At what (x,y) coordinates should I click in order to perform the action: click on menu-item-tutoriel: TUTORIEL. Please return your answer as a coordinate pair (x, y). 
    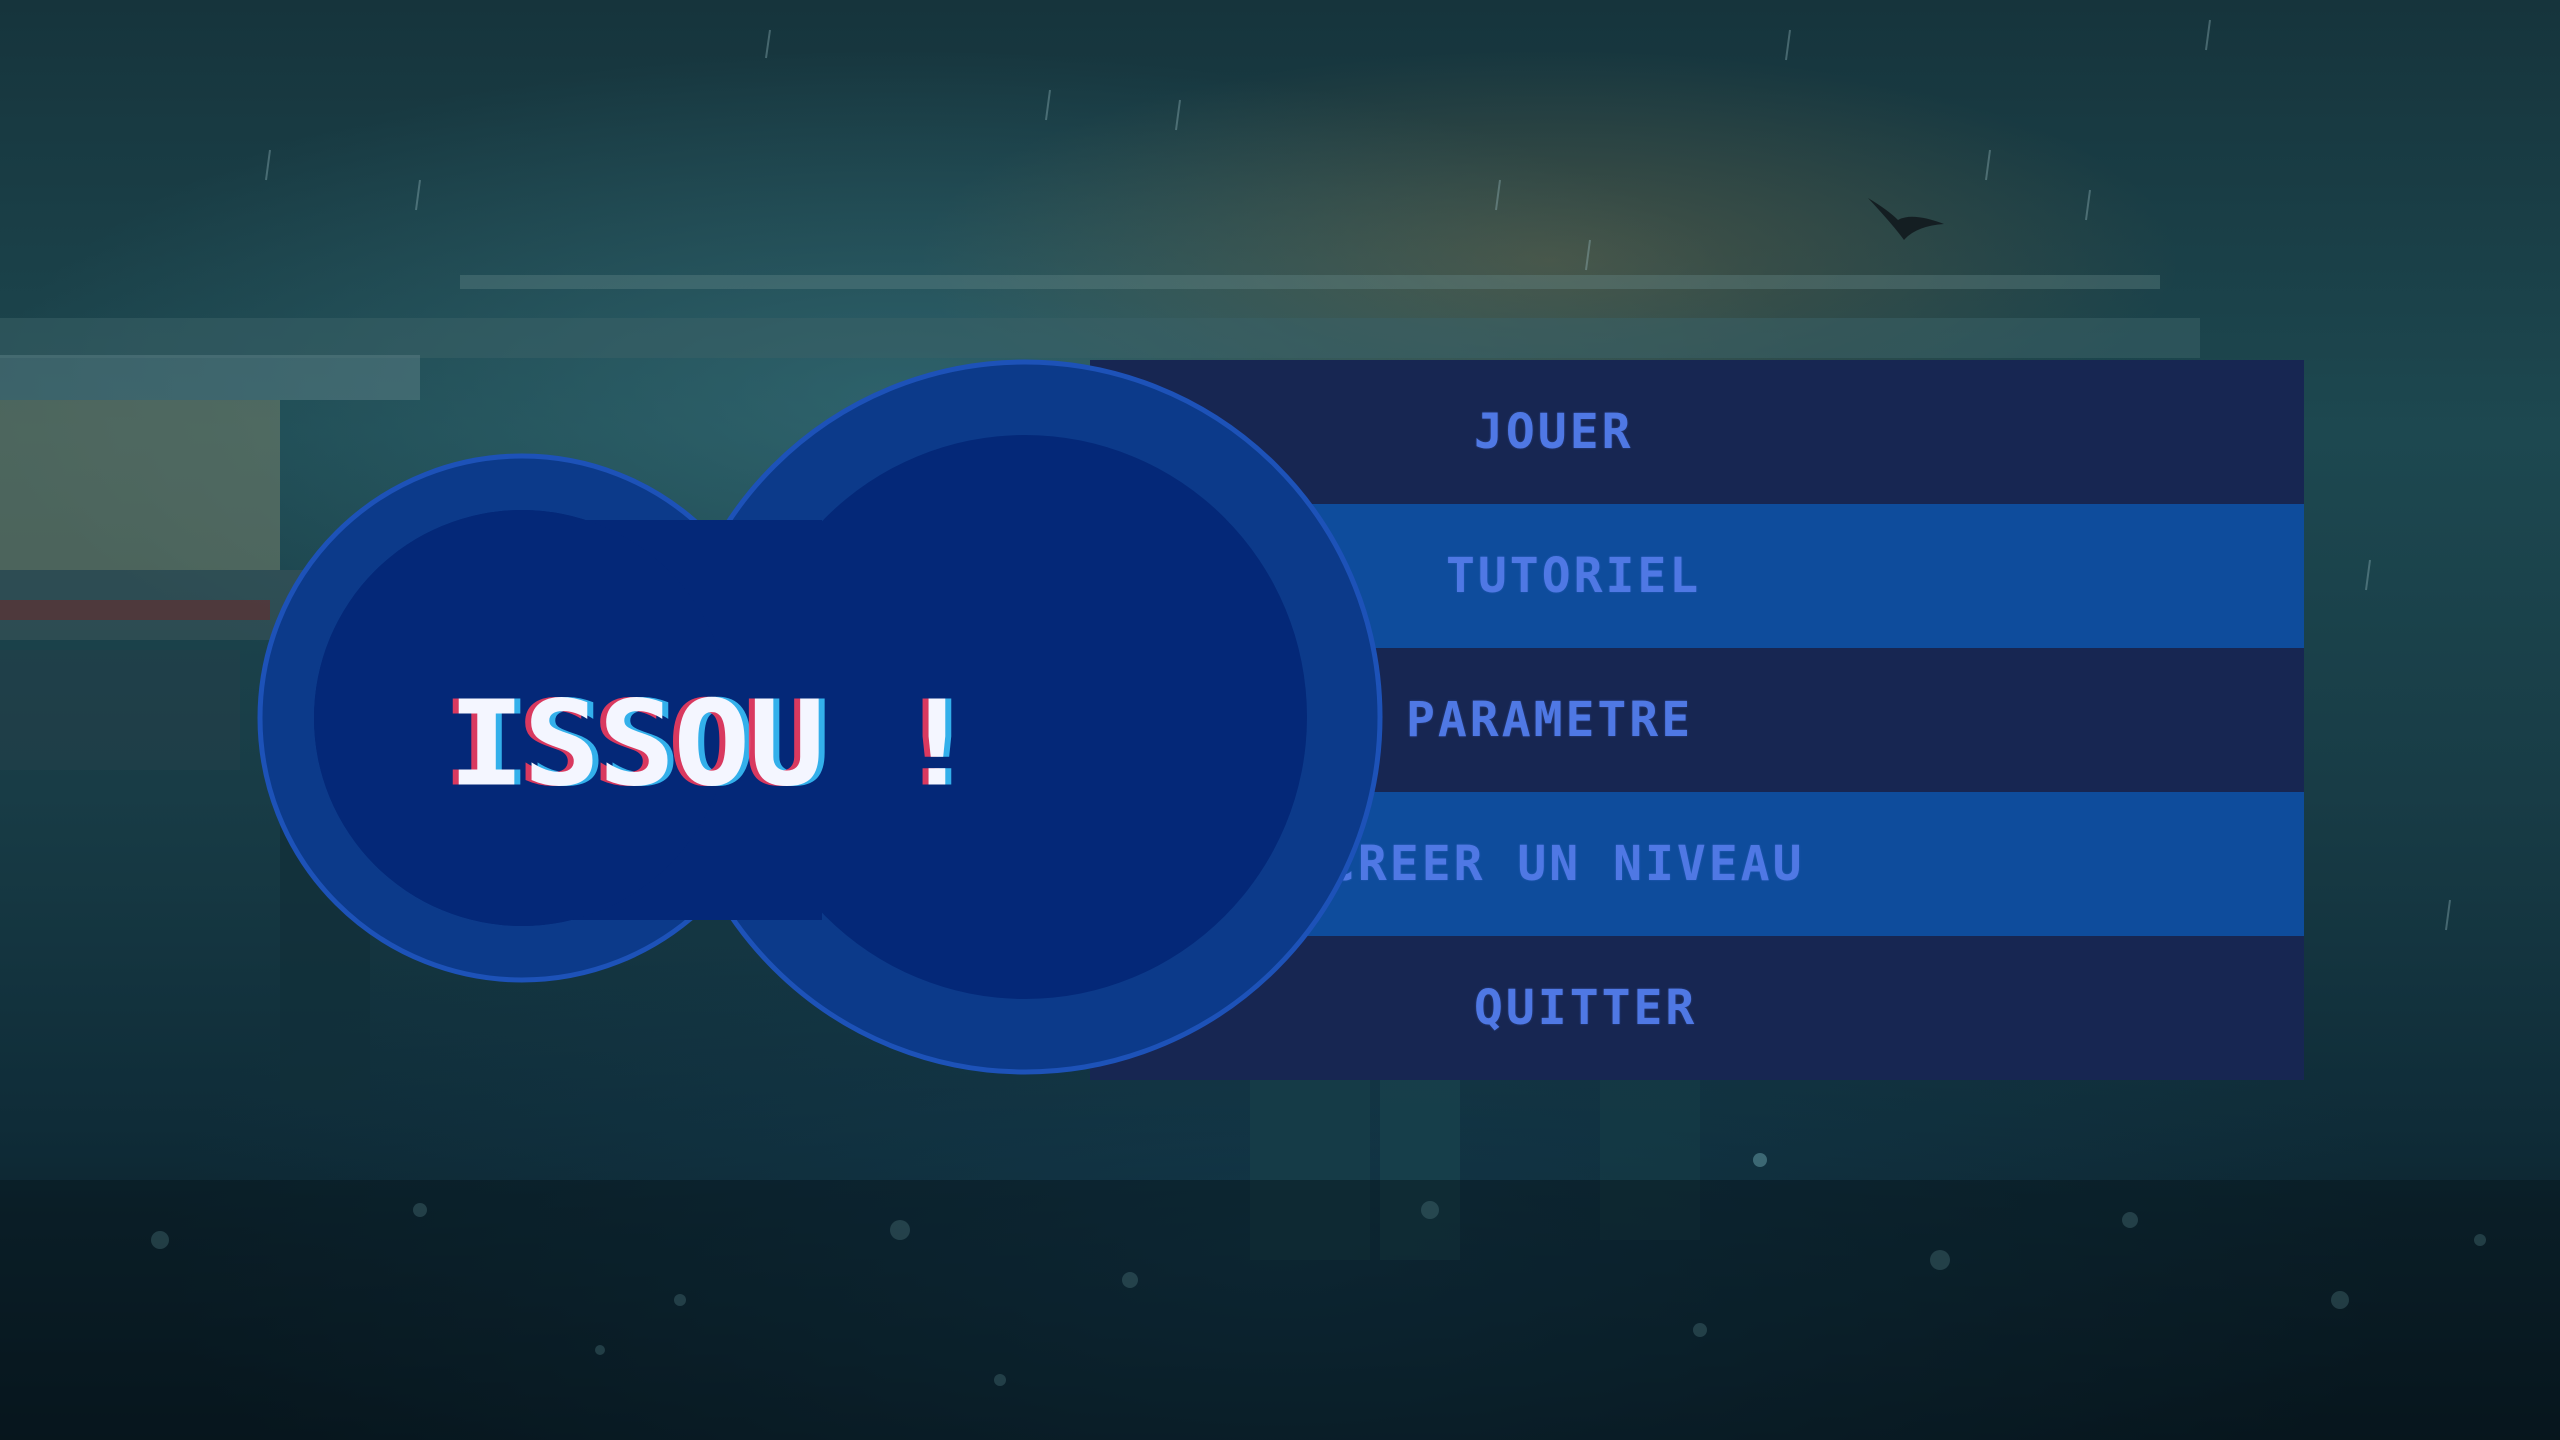
    Looking at the image, I should click on (1697, 576).